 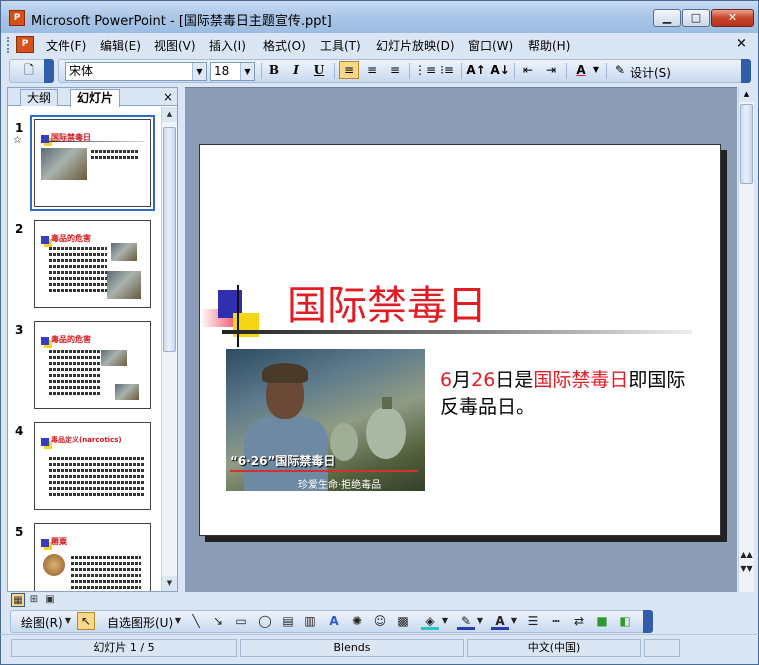 I want to click on underline-button: U, so click(x=319, y=70).